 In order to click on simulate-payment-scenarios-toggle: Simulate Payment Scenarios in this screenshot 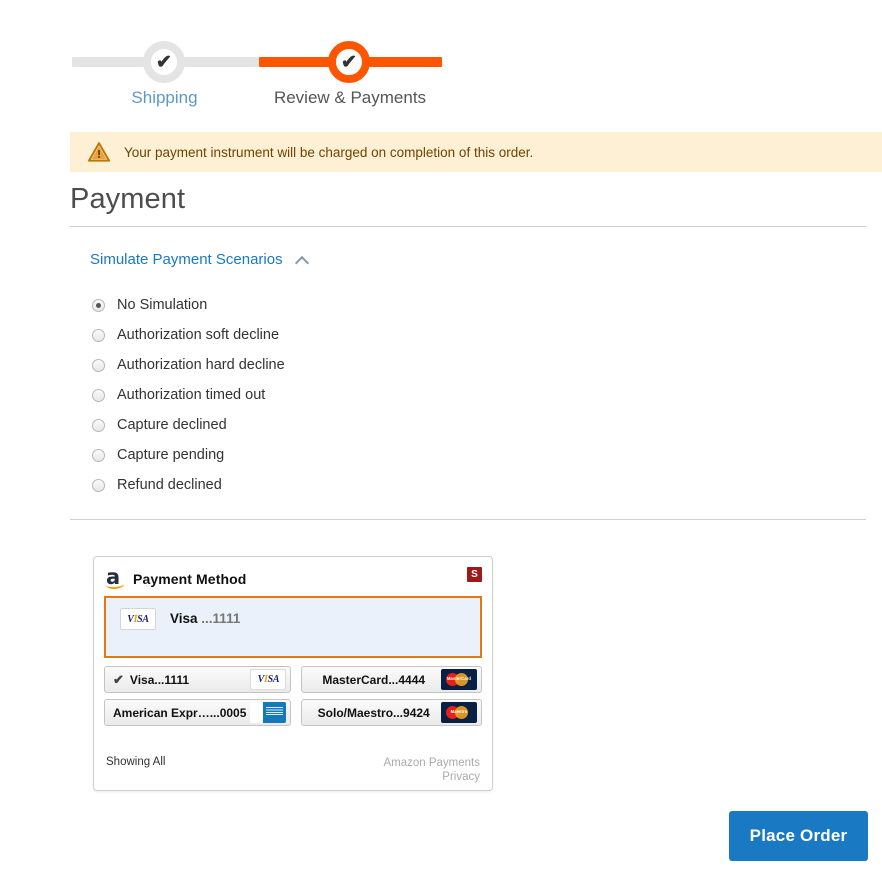, I will do `click(199, 259)`.